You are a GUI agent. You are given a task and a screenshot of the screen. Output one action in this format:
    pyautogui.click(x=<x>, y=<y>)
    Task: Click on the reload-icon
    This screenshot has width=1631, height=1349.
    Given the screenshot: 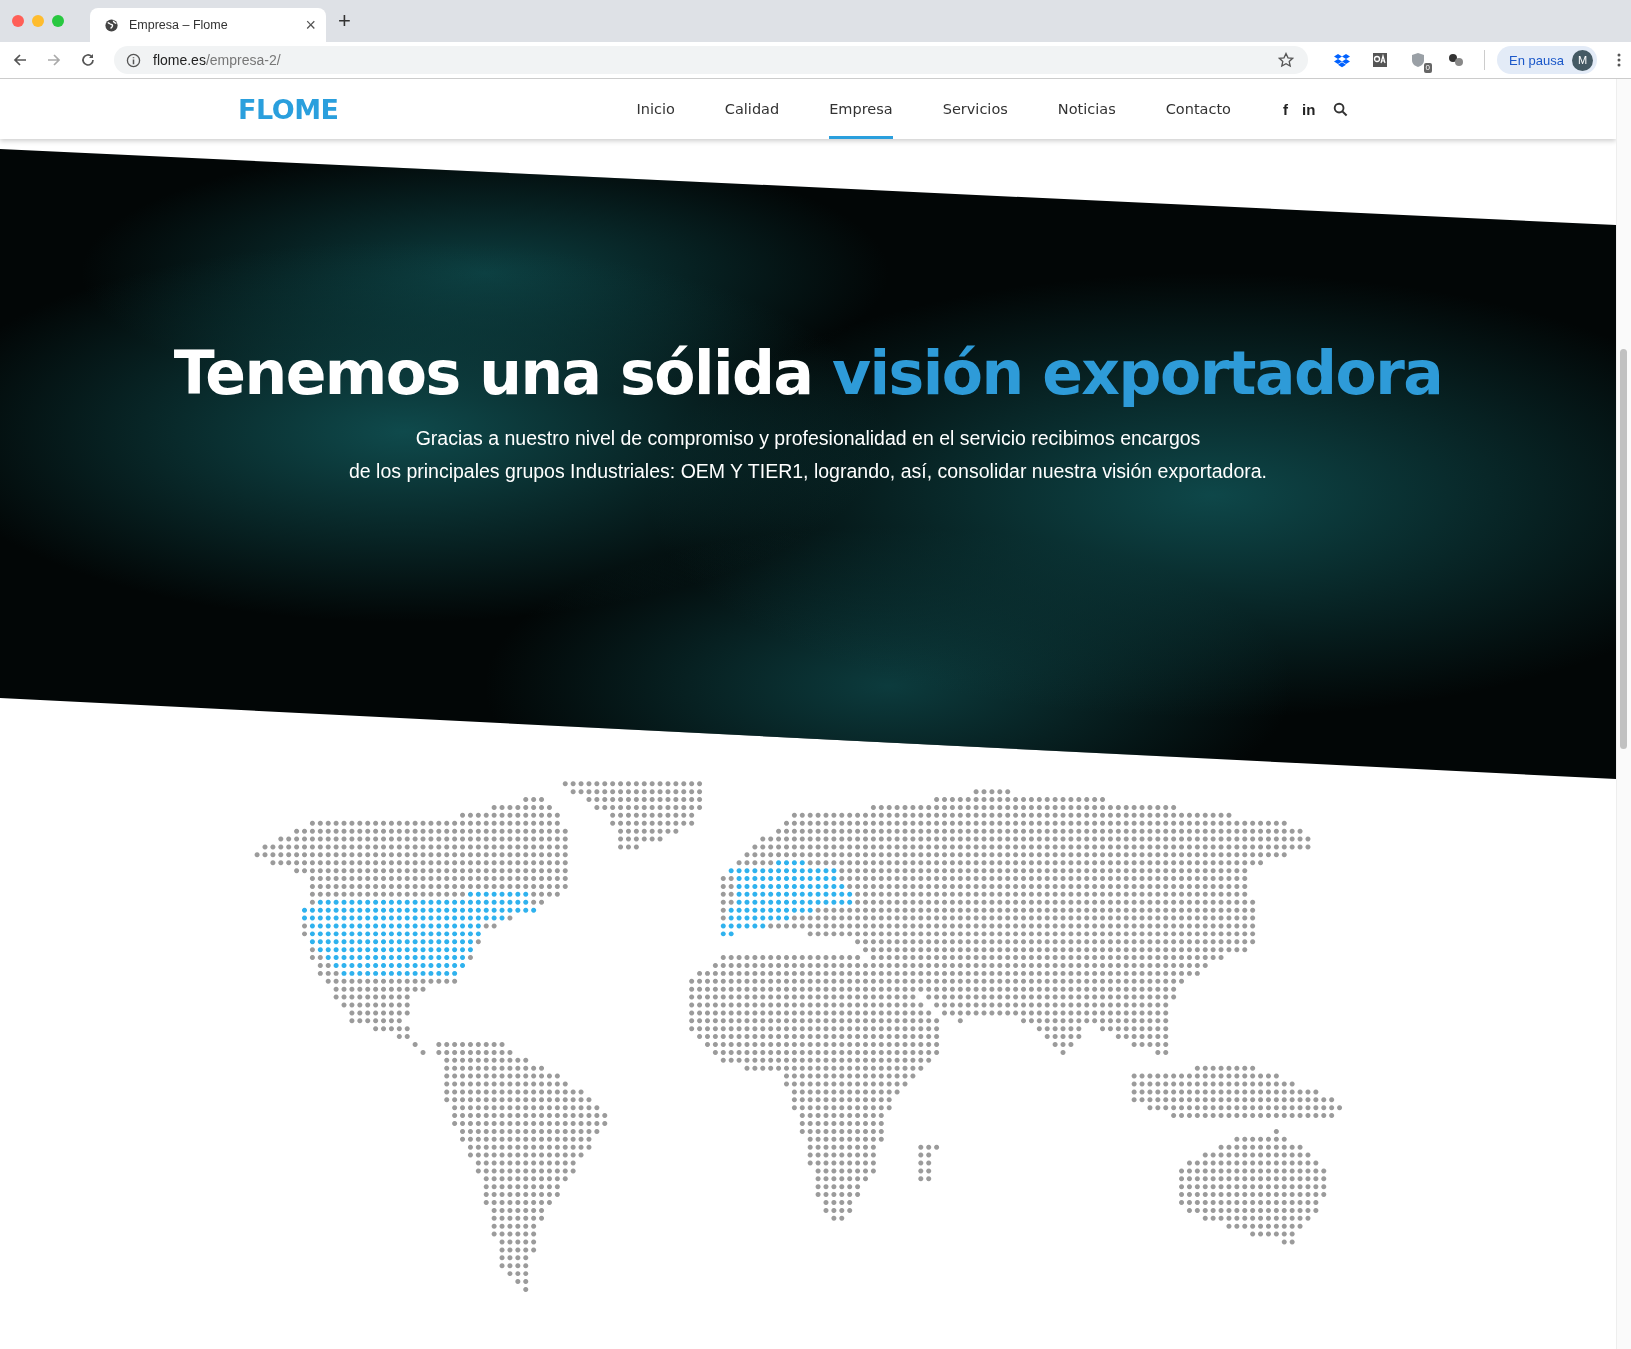 What is the action you would take?
    pyautogui.click(x=88, y=60)
    